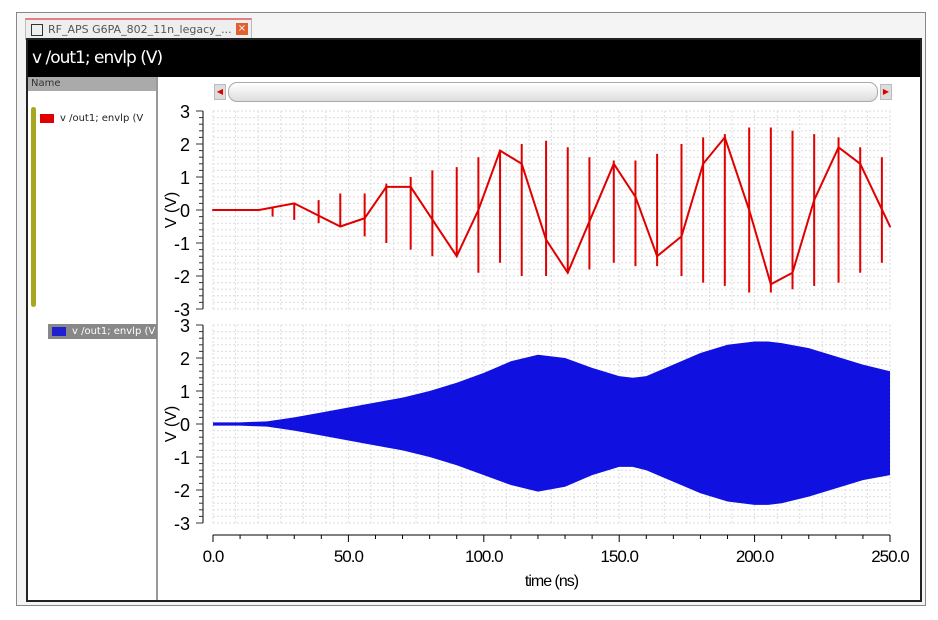  Describe the element at coordinates (556, 562) in the screenshot. I see `x-axis: 0.0 50.0 100.0 150.0 200.0 250.0 time (ns)` at that location.